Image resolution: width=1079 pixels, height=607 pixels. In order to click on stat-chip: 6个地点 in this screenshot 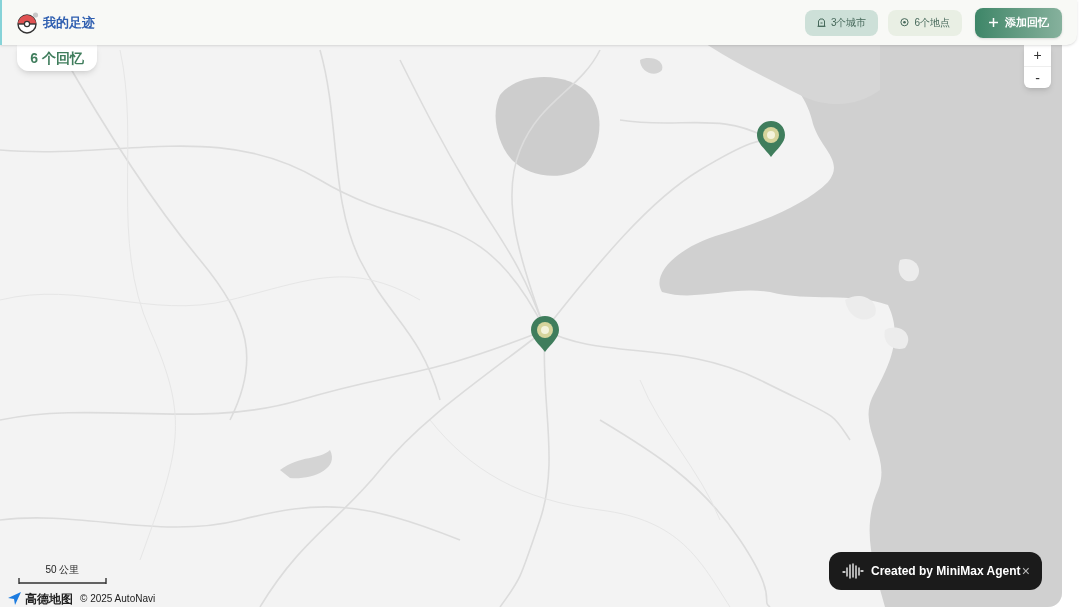, I will do `click(925, 22)`.